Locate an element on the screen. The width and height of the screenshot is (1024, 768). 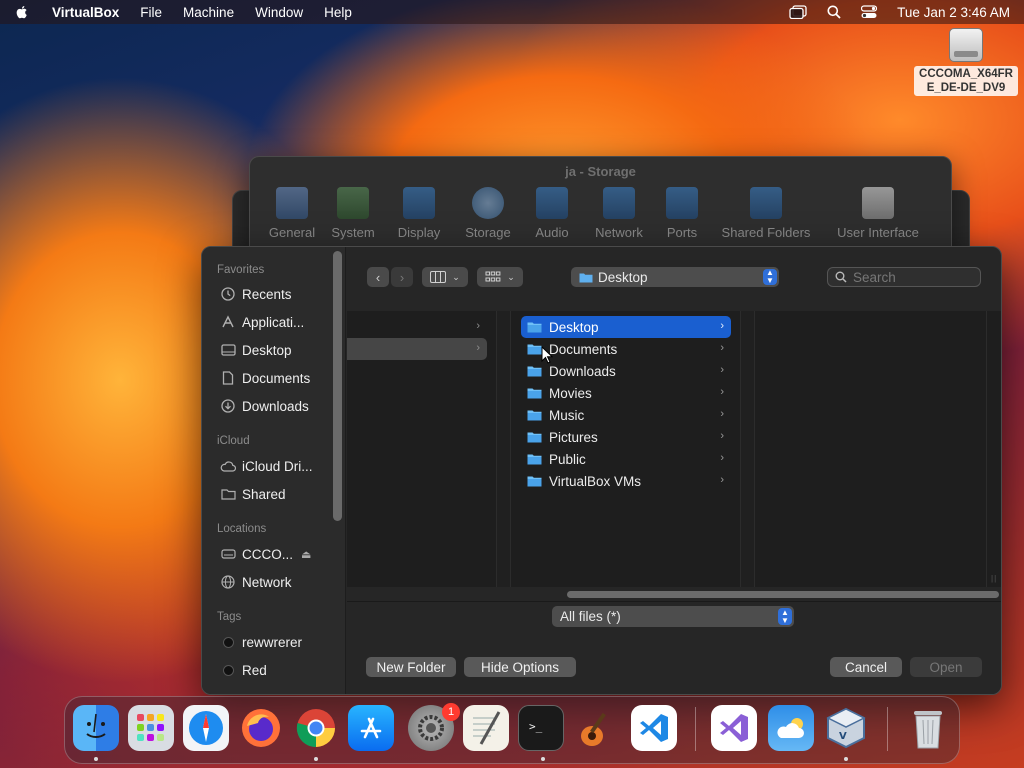
tool-user-interface: User Interface is located at coordinates (878, 213).